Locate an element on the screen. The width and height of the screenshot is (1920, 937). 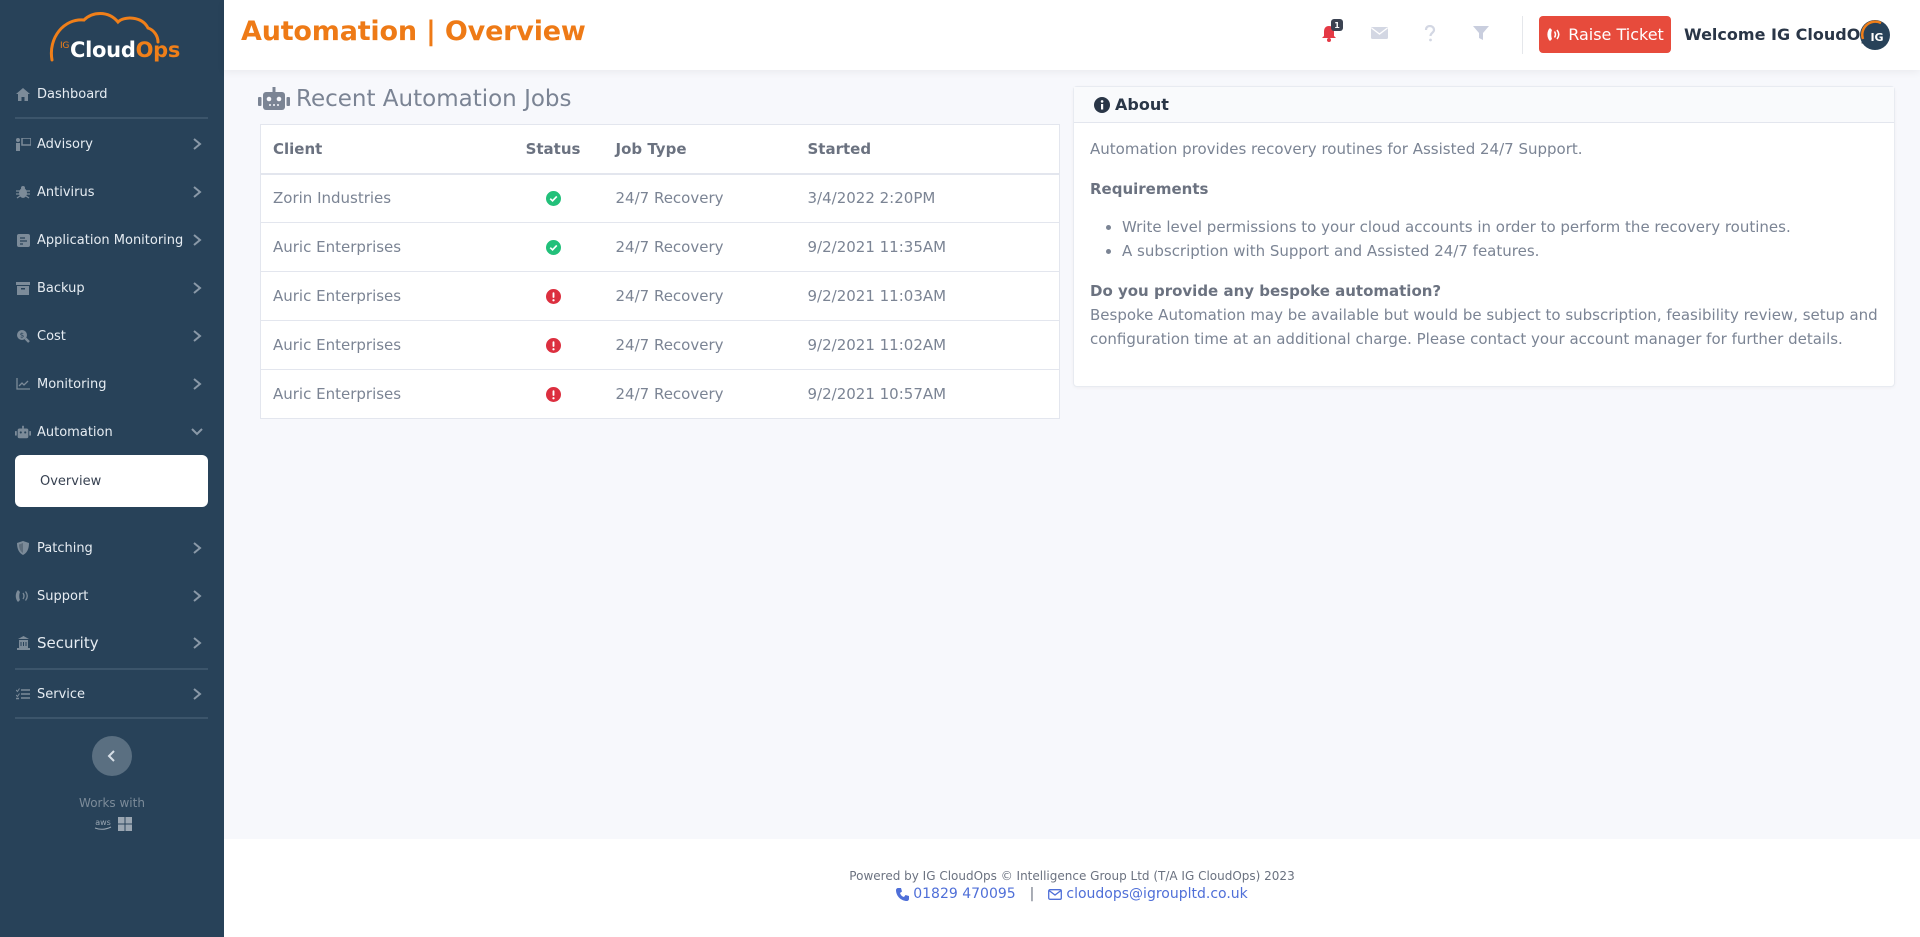
sidebar-item-patching: Patching is located at coordinates (111, 548).